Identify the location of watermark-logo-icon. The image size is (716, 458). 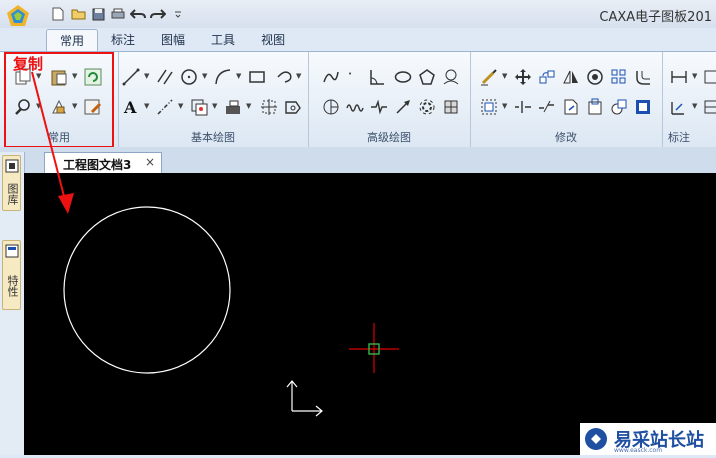
(596, 439).